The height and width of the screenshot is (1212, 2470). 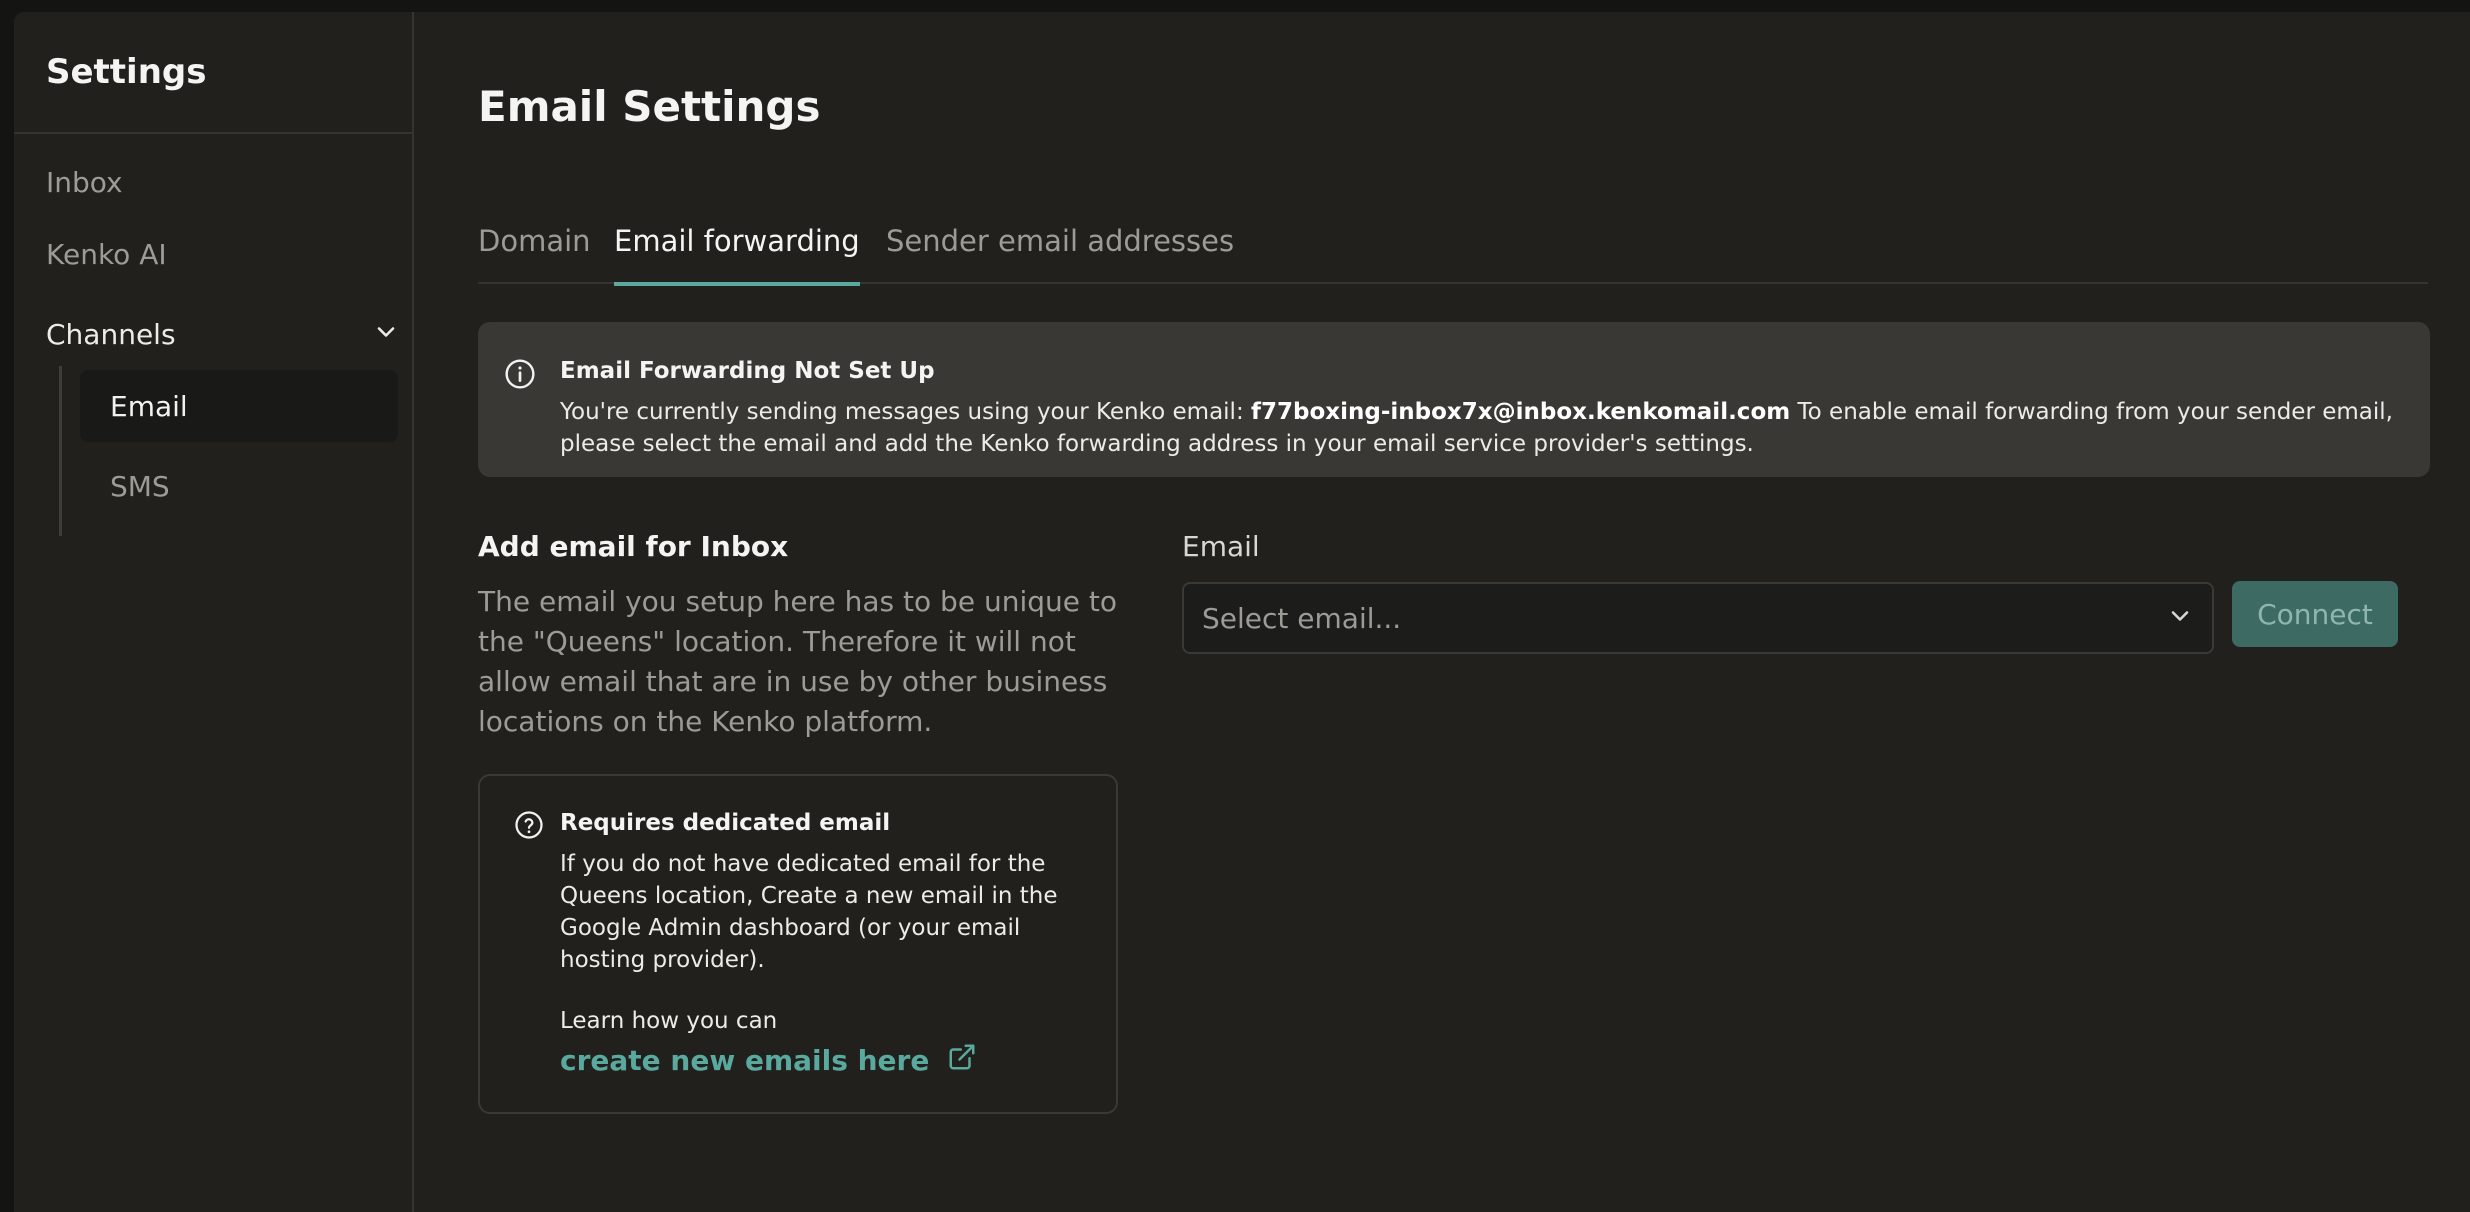 I want to click on email-field-label: Email, so click(x=1221, y=546).